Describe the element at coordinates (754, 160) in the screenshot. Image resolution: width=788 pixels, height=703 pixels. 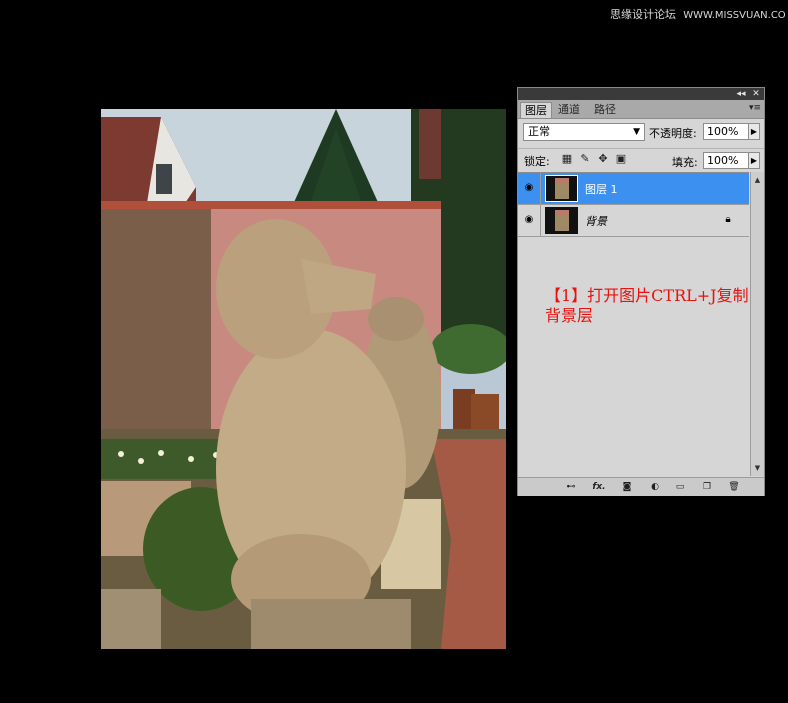
I see `fill-arrow-icon: ▶` at that location.